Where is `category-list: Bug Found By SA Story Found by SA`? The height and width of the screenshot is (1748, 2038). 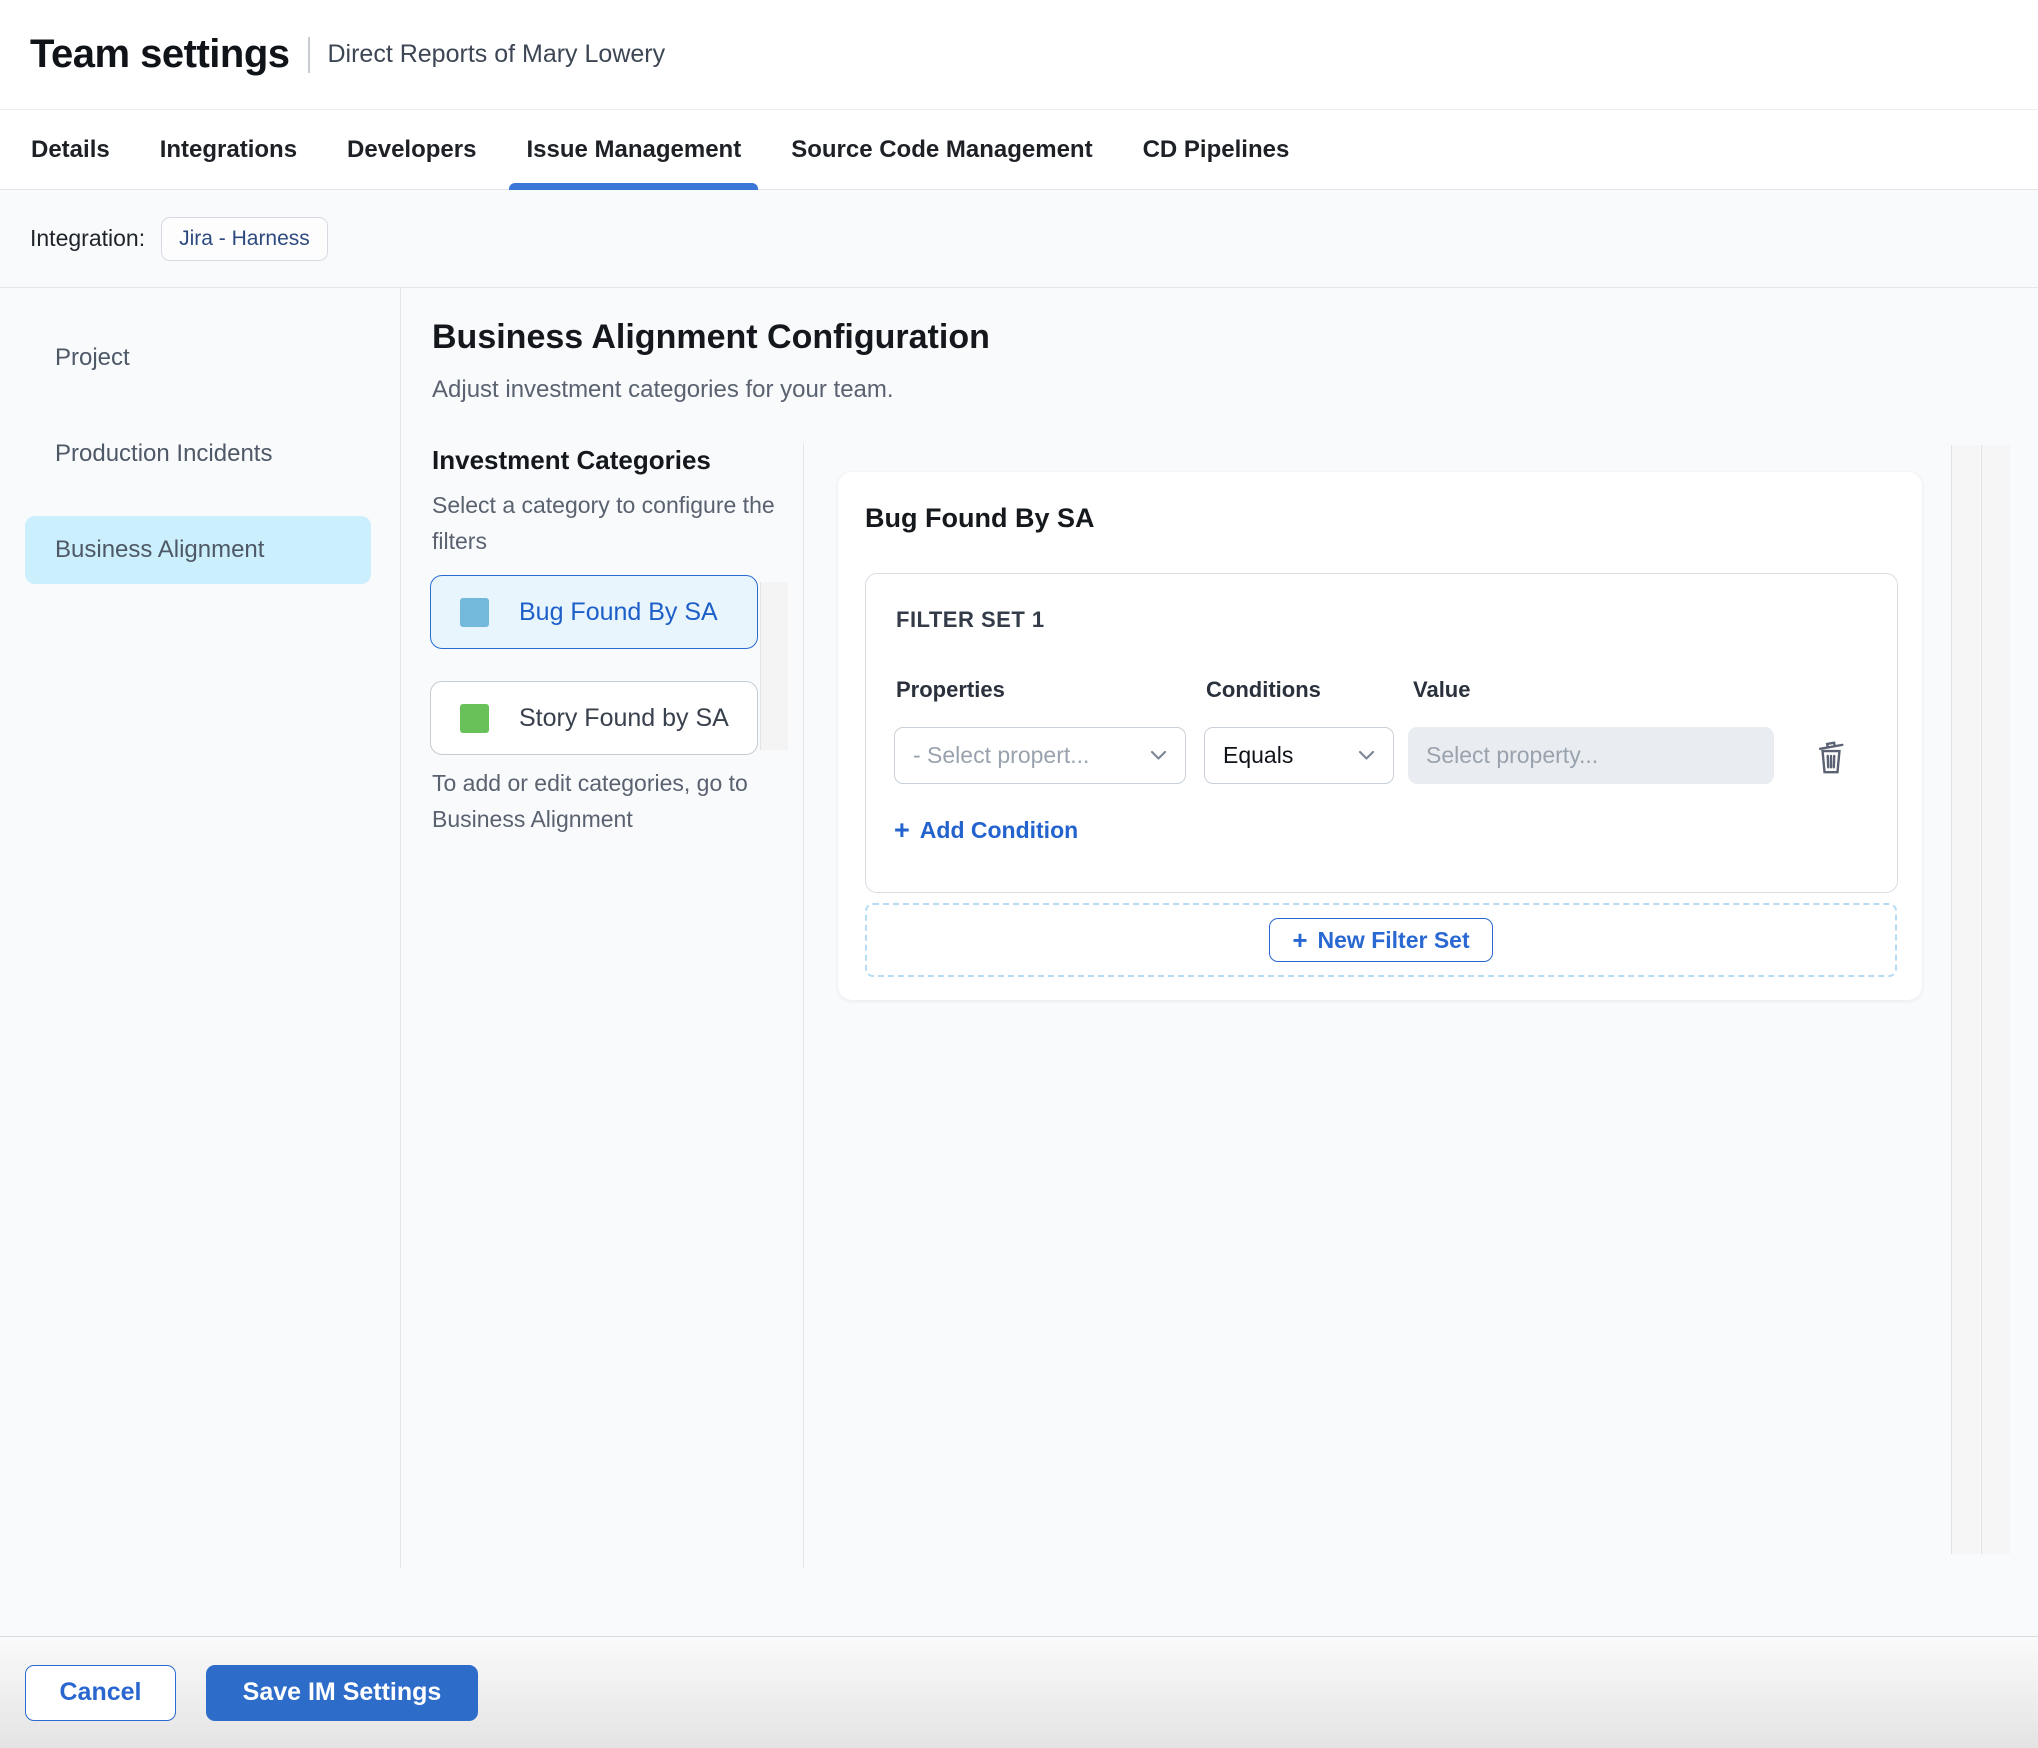
category-list: Bug Found By SA Story Found by SA is located at coordinates (594, 681).